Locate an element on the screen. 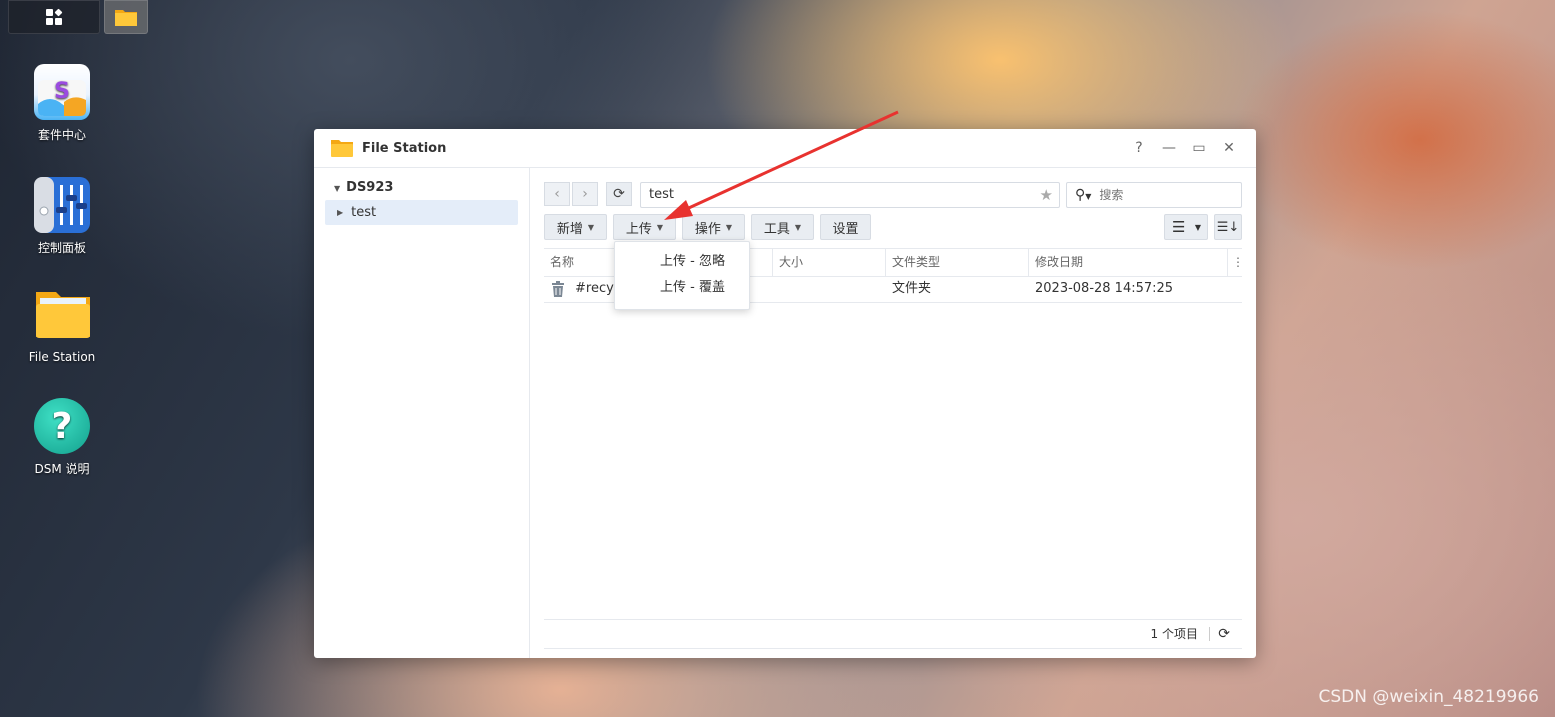  desktop-icon-label: 控制面板 is located at coordinates (61, 248).